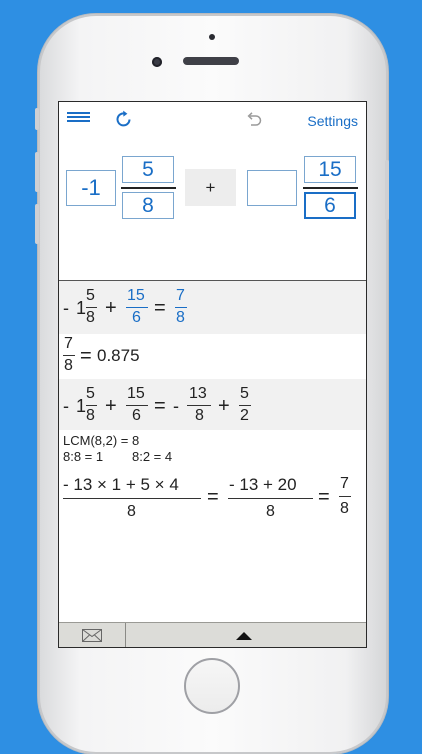 The image size is (422, 754). Describe the element at coordinates (332, 121) in the screenshot. I see `settings-button: Settings` at that location.